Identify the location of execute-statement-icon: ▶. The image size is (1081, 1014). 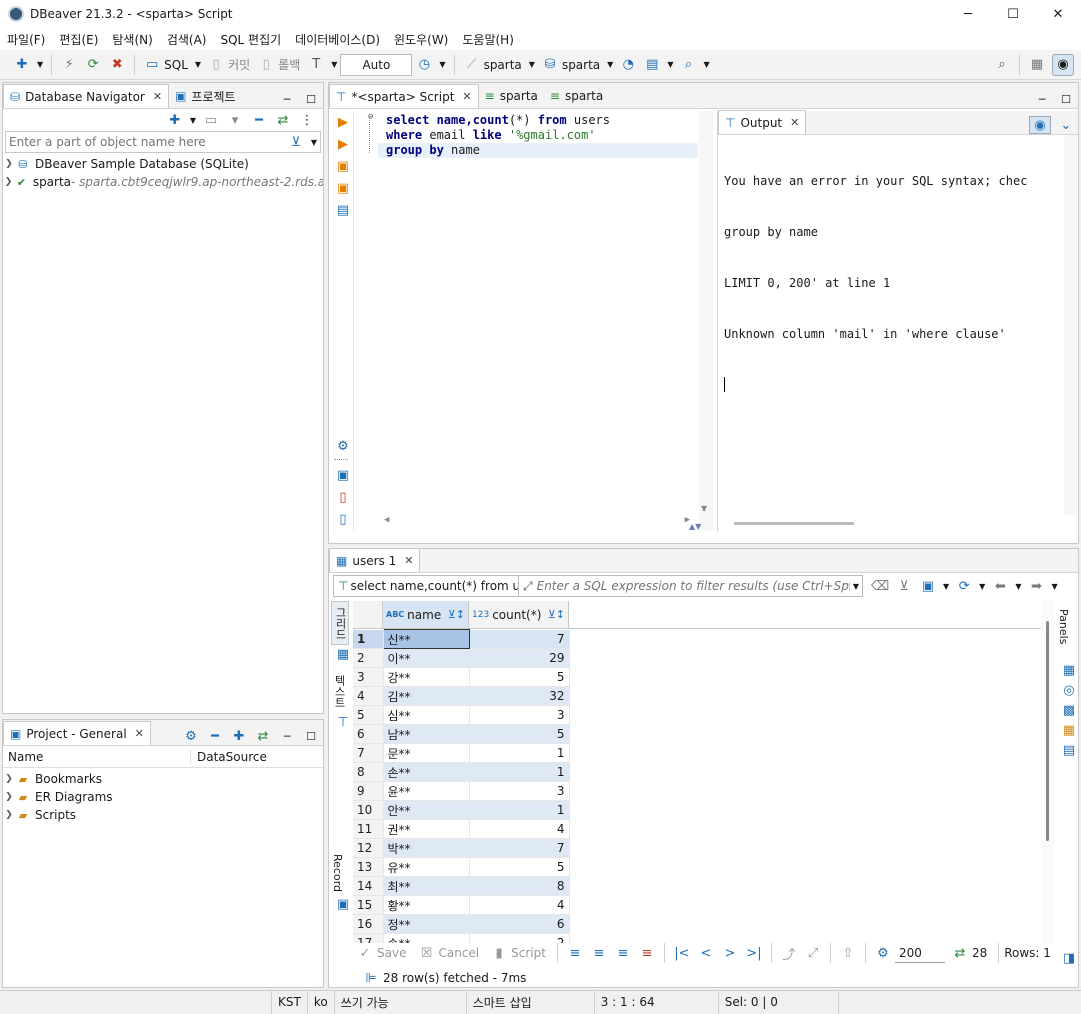
(343, 122).